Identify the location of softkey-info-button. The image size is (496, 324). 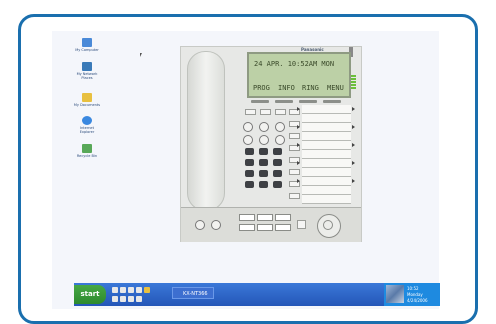
(284, 101).